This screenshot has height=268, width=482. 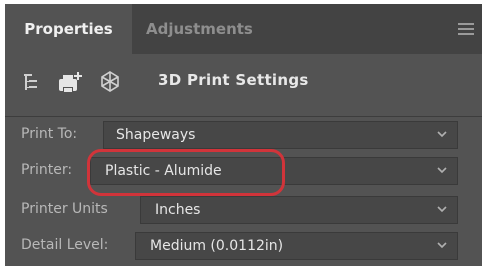 What do you see at coordinates (34, 82) in the screenshot?
I see `layer-tree-icon` at bounding box center [34, 82].